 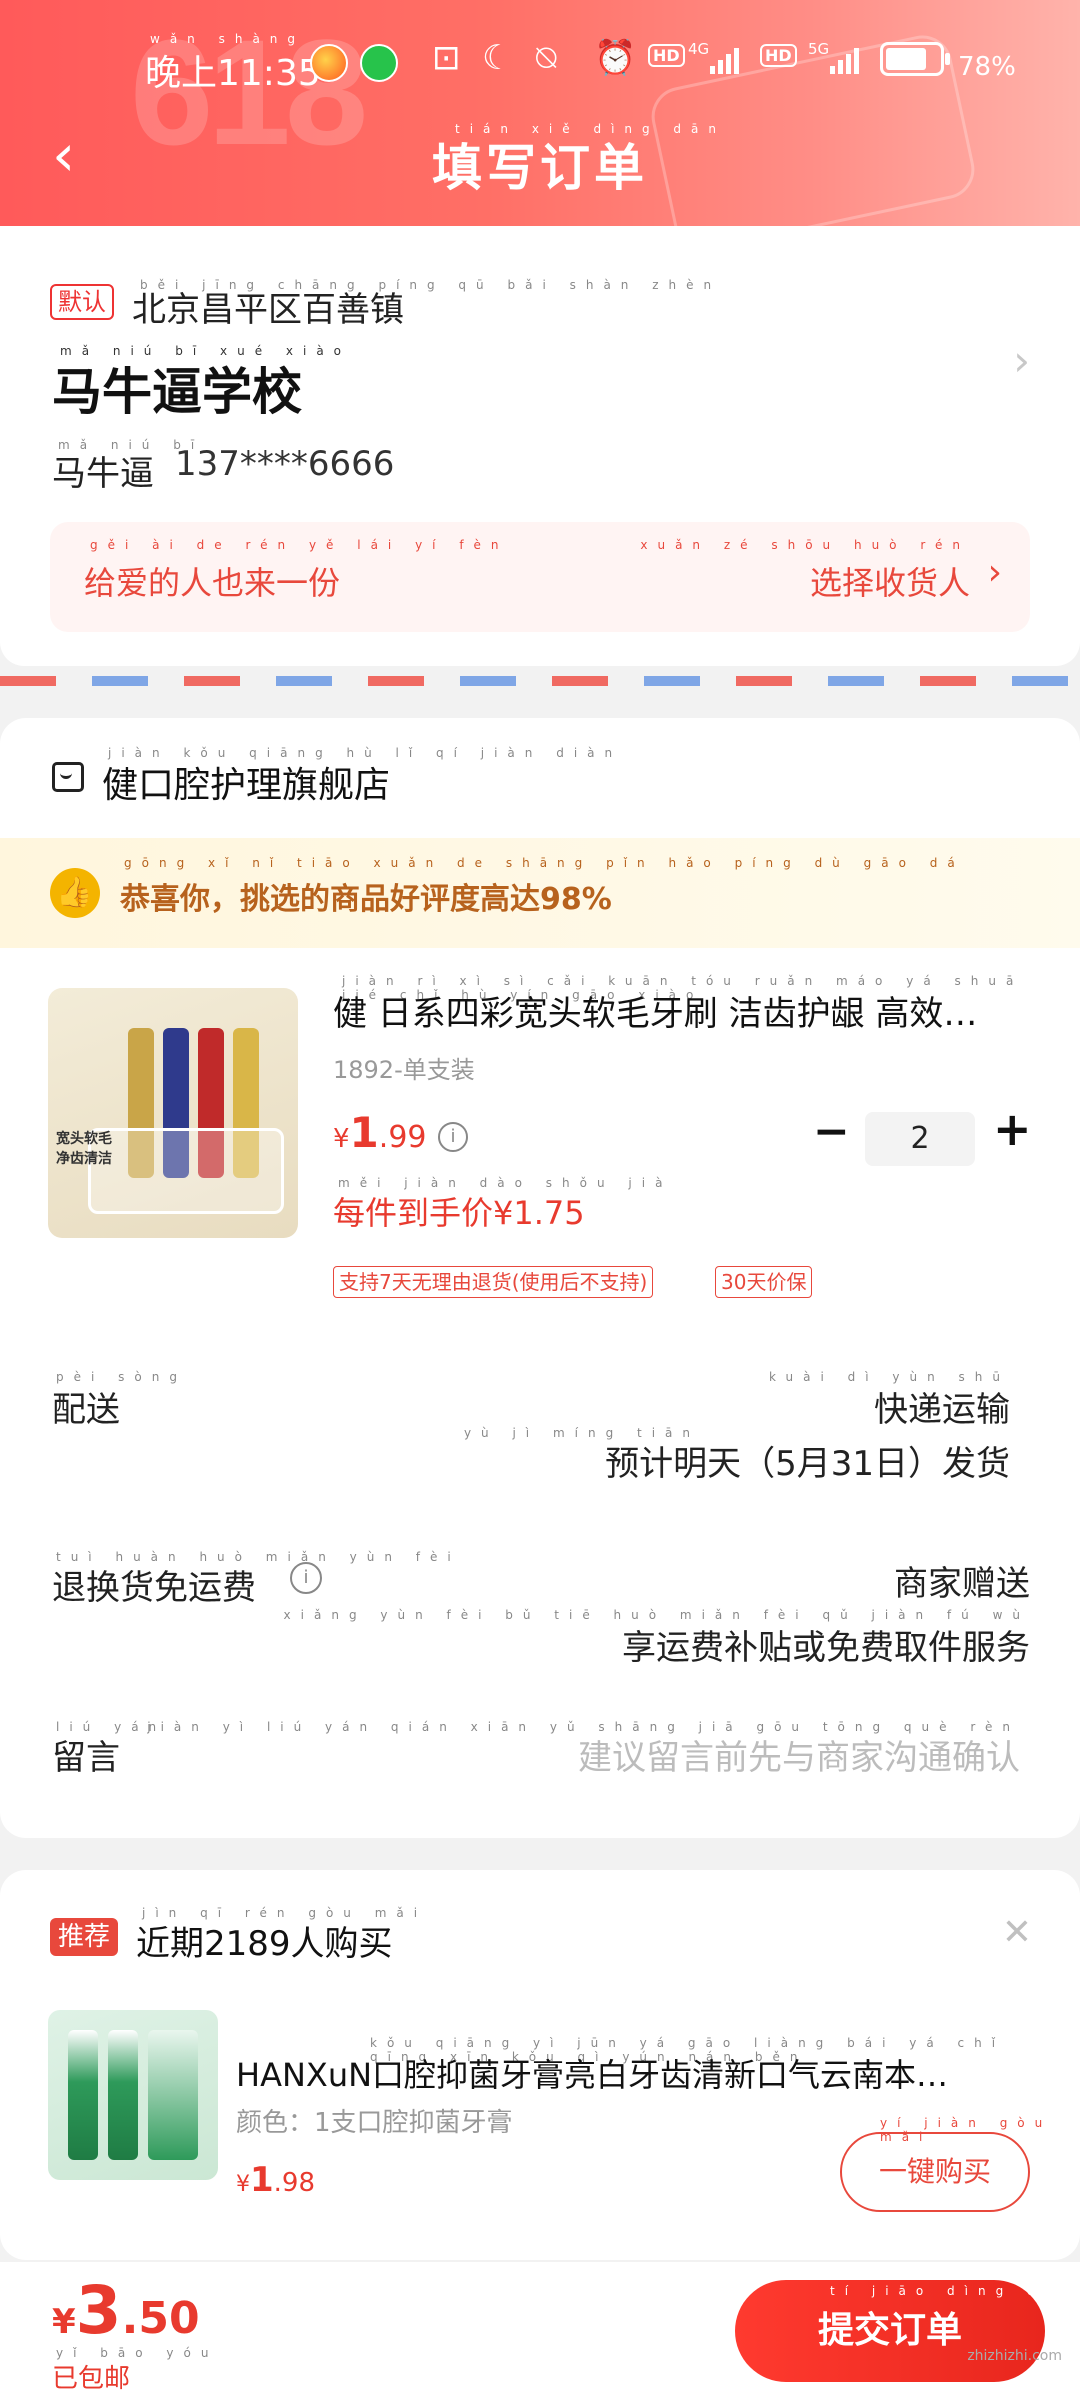 What do you see at coordinates (799, 1754) in the screenshot?
I see `message-input: 建议留言前先与商家沟通确认` at bounding box center [799, 1754].